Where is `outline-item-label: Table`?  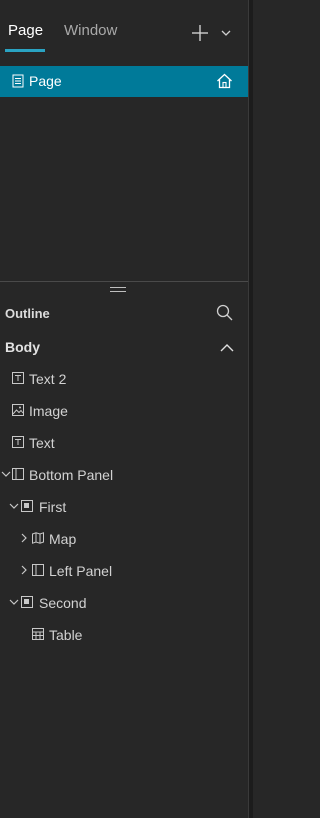 outline-item-label: Table is located at coordinates (66, 635).